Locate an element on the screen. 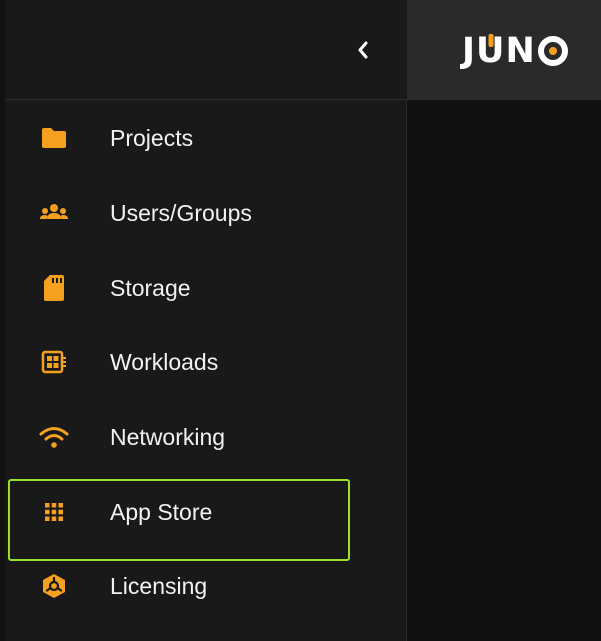  sidebar-item-label: Networking is located at coordinates (168, 437).